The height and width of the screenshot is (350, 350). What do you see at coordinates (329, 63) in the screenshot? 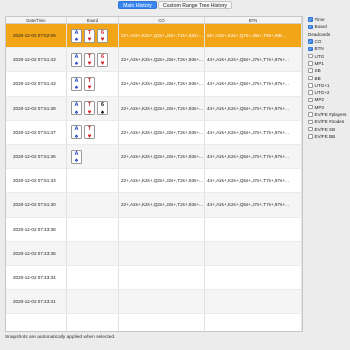
I see `column-option: MP1` at bounding box center [329, 63].